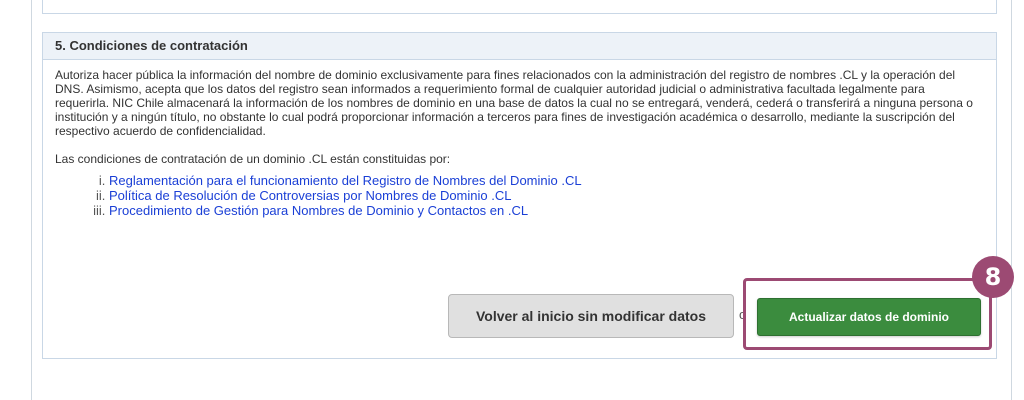  I want to click on page-border-left, so click(31, 200).